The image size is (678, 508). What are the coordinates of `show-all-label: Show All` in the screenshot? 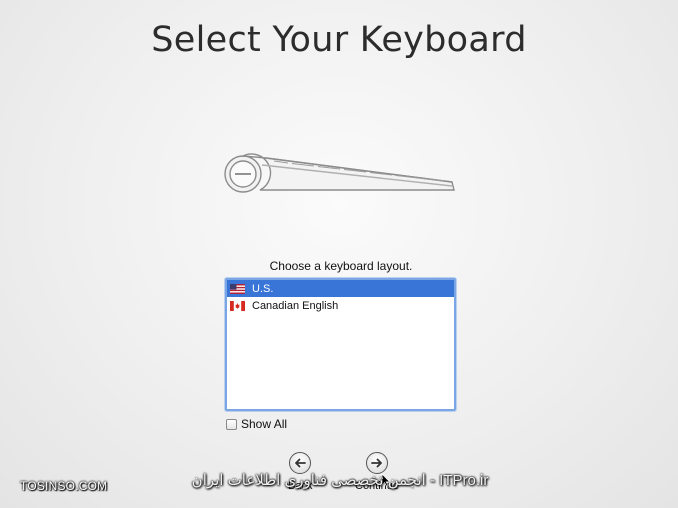 It's located at (264, 424).